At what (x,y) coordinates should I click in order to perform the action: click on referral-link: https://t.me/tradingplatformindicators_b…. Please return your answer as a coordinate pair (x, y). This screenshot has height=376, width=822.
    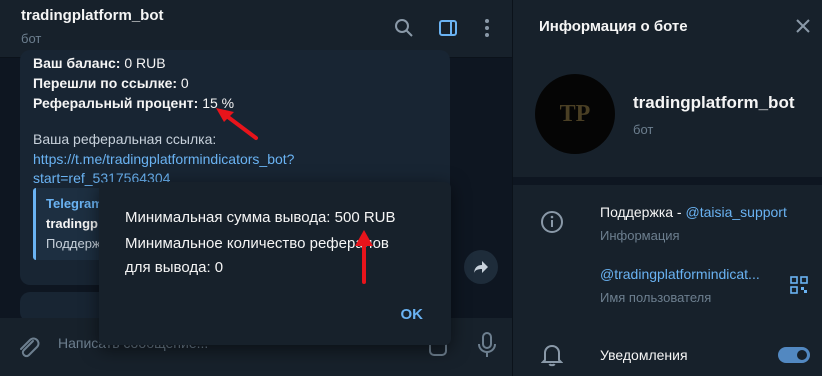
    Looking at the image, I should click on (163, 159).